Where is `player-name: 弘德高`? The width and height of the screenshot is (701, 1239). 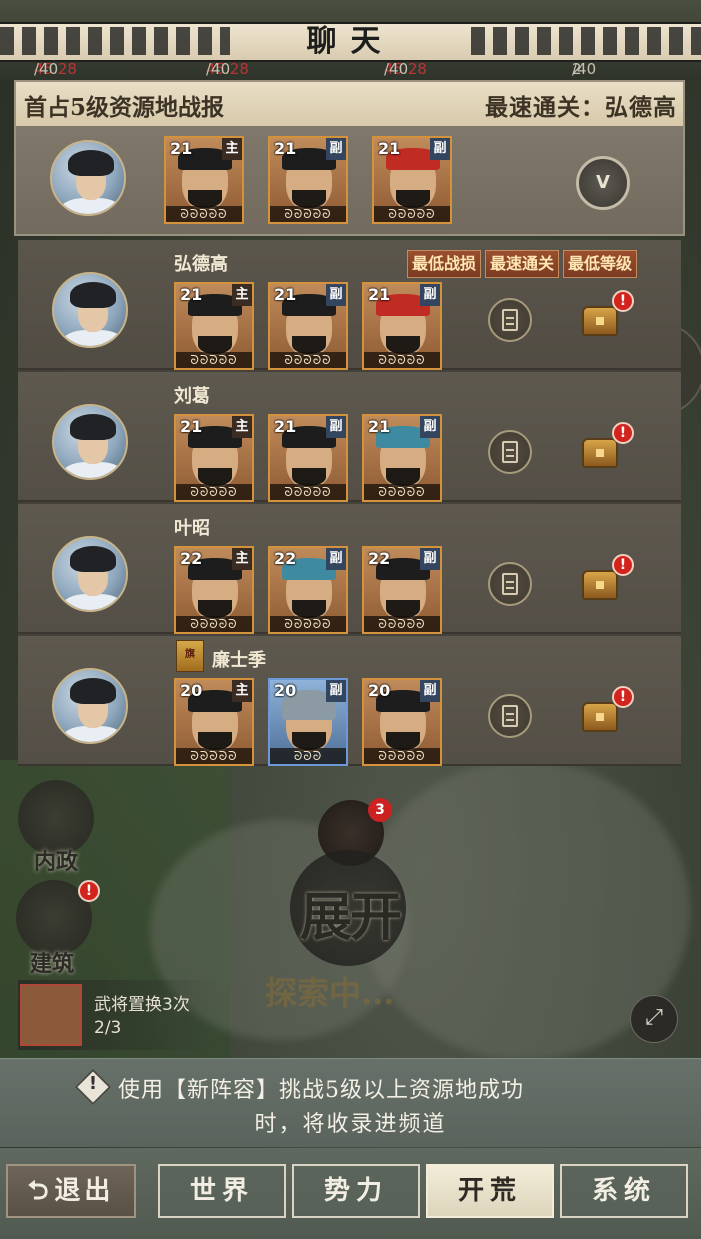 player-name: 弘德高 is located at coordinates (201, 264).